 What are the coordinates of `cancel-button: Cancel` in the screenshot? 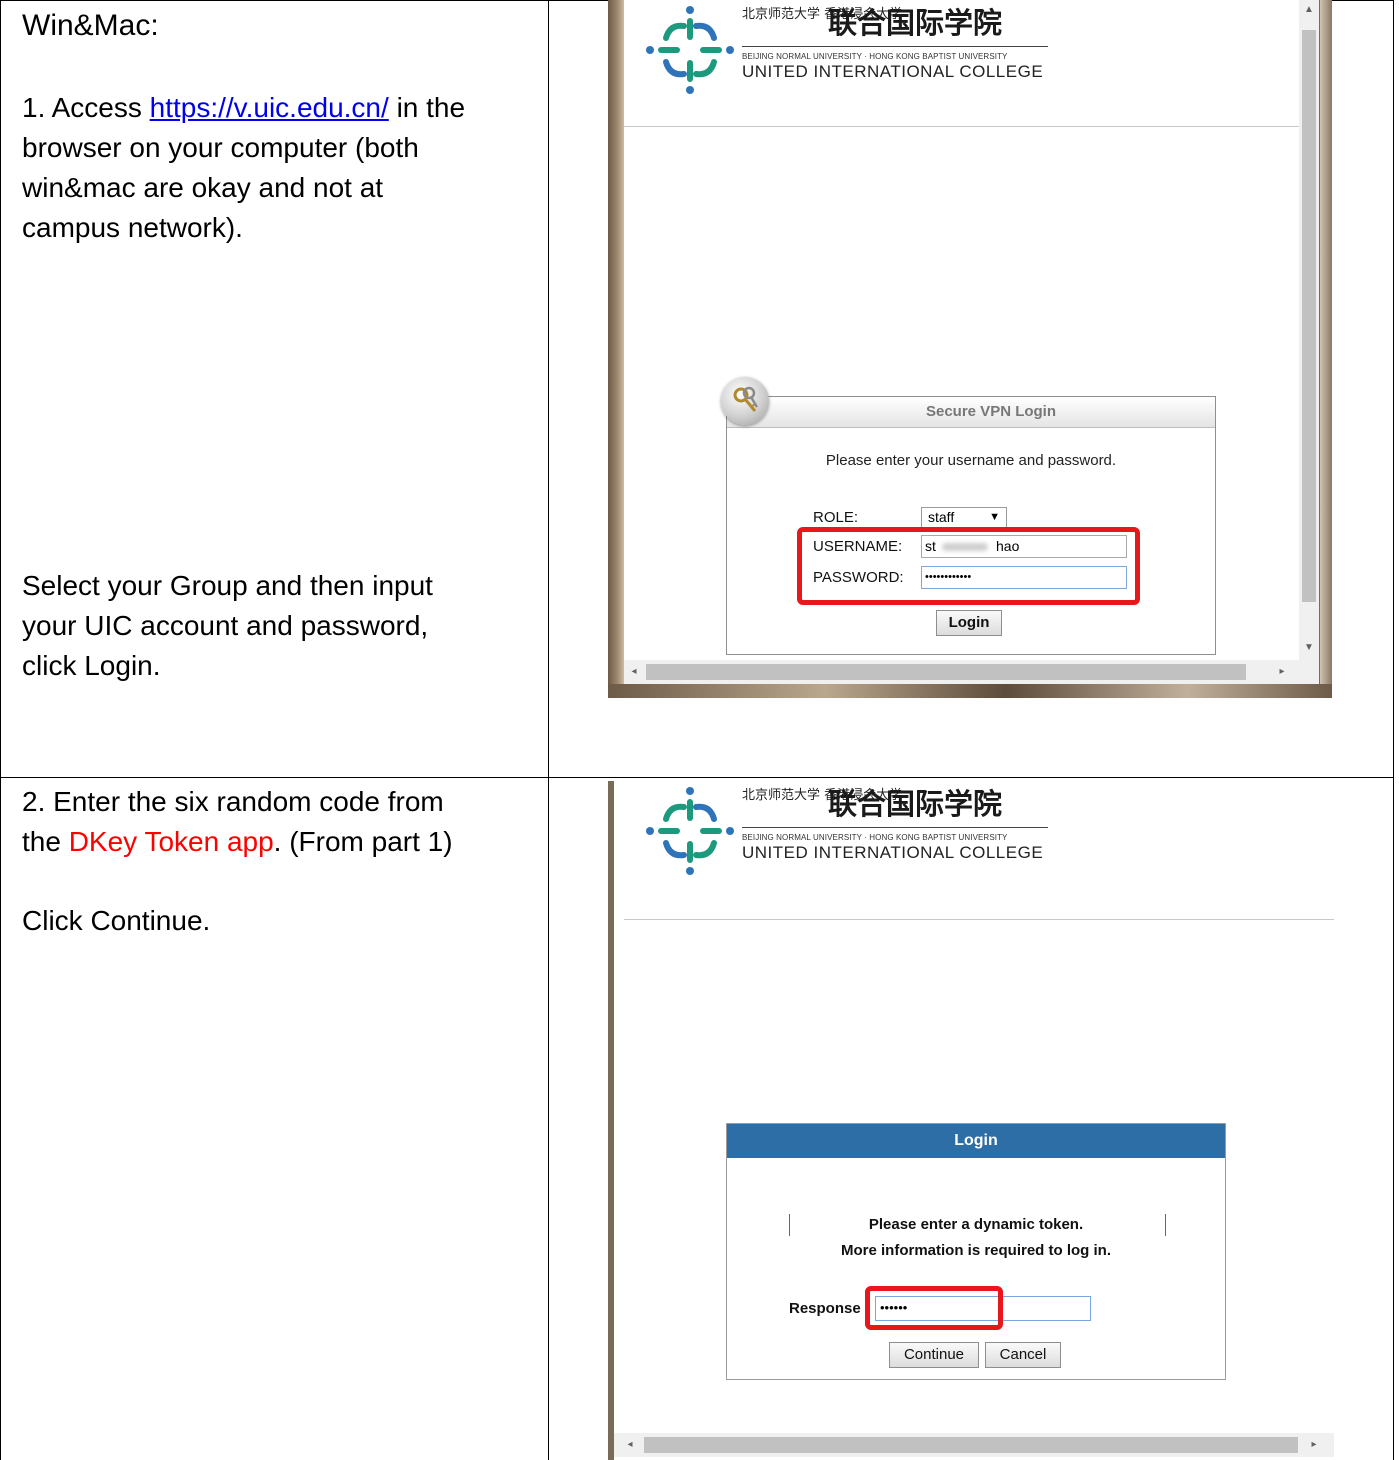 It's located at (1023, 1355).